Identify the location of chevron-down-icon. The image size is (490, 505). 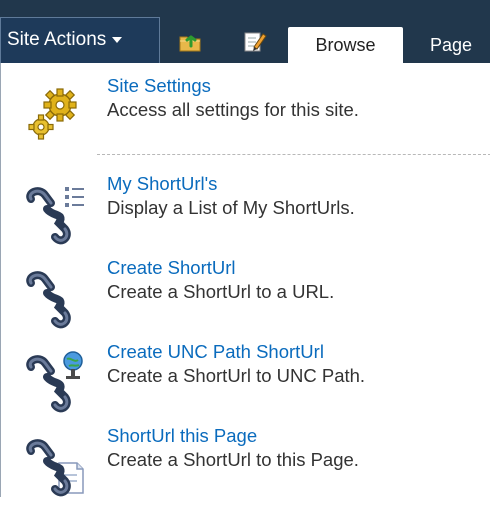
(117, 39).